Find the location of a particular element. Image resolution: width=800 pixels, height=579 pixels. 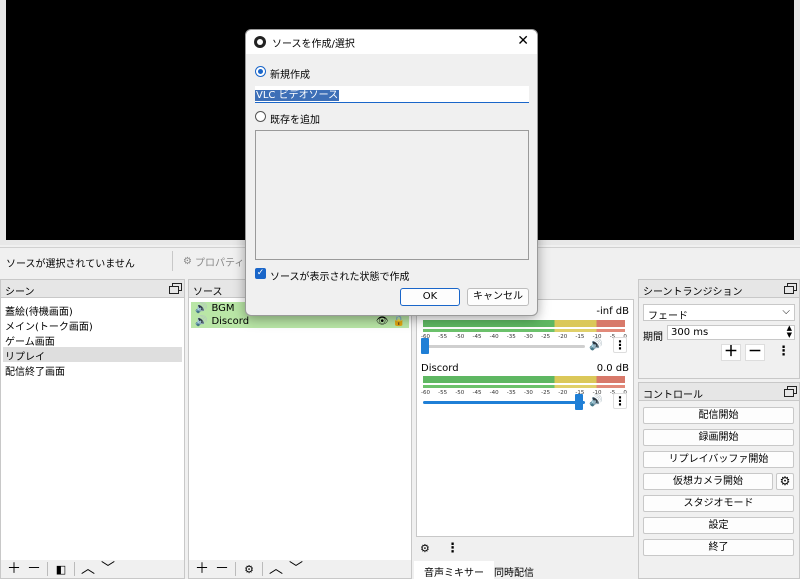

ok-button: OK is located at coordinates (430, 297).